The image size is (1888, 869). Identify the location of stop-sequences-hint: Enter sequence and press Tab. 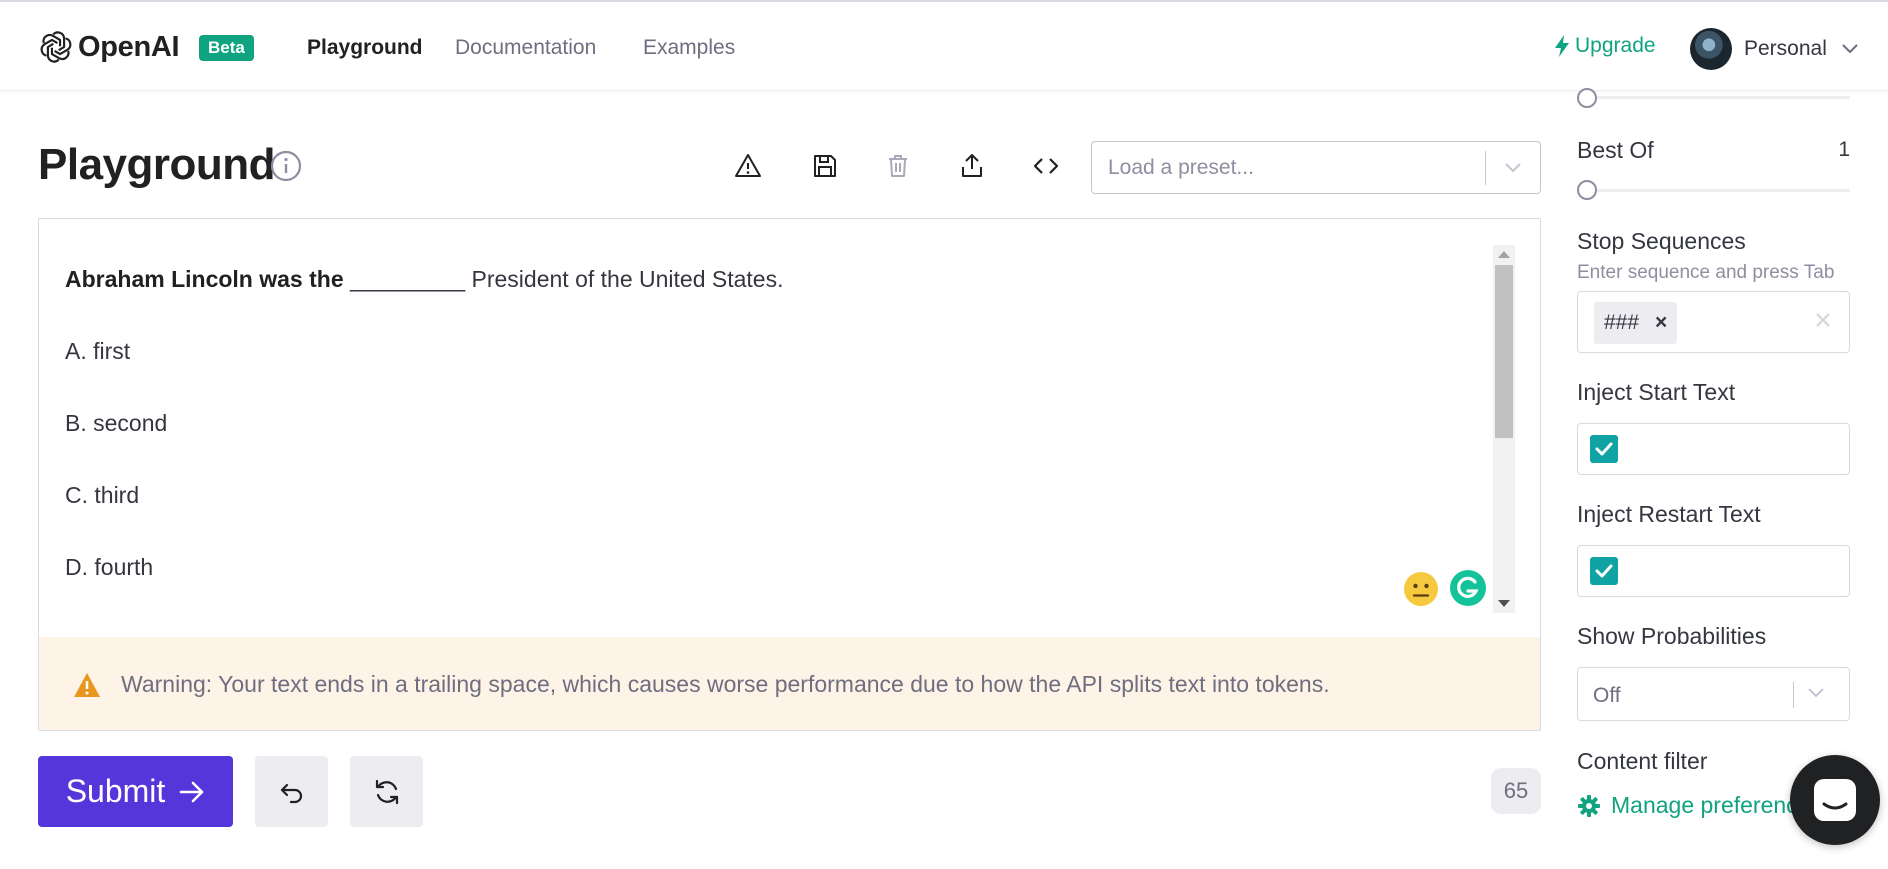
(1706, 272).